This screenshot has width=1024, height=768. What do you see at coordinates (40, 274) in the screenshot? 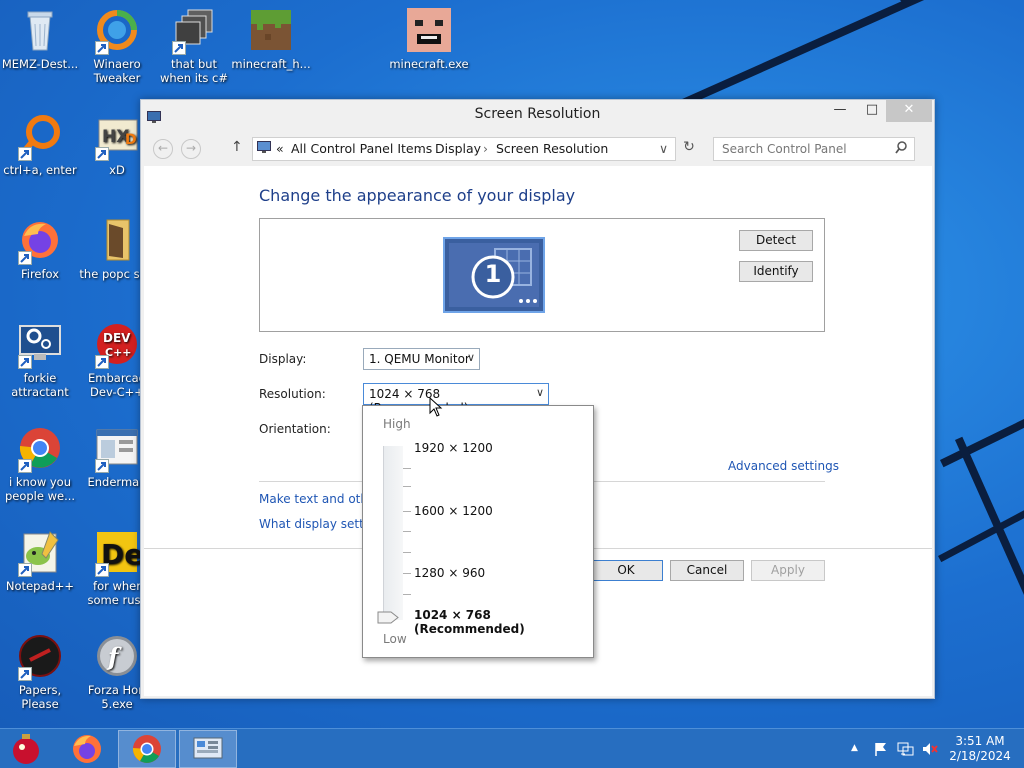
I see `desktop-icon-label: Firefox` at bounding box center [40, 274].